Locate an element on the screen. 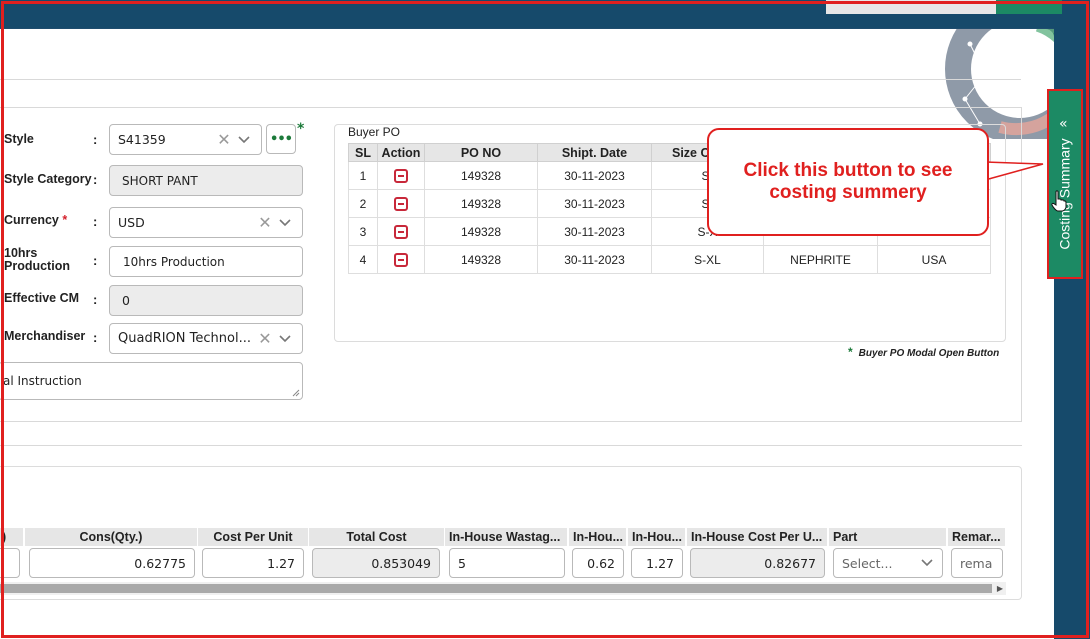 The width and height of the screenshot is (1090, 639). required-marker: * is located at coordinates (65, 220).